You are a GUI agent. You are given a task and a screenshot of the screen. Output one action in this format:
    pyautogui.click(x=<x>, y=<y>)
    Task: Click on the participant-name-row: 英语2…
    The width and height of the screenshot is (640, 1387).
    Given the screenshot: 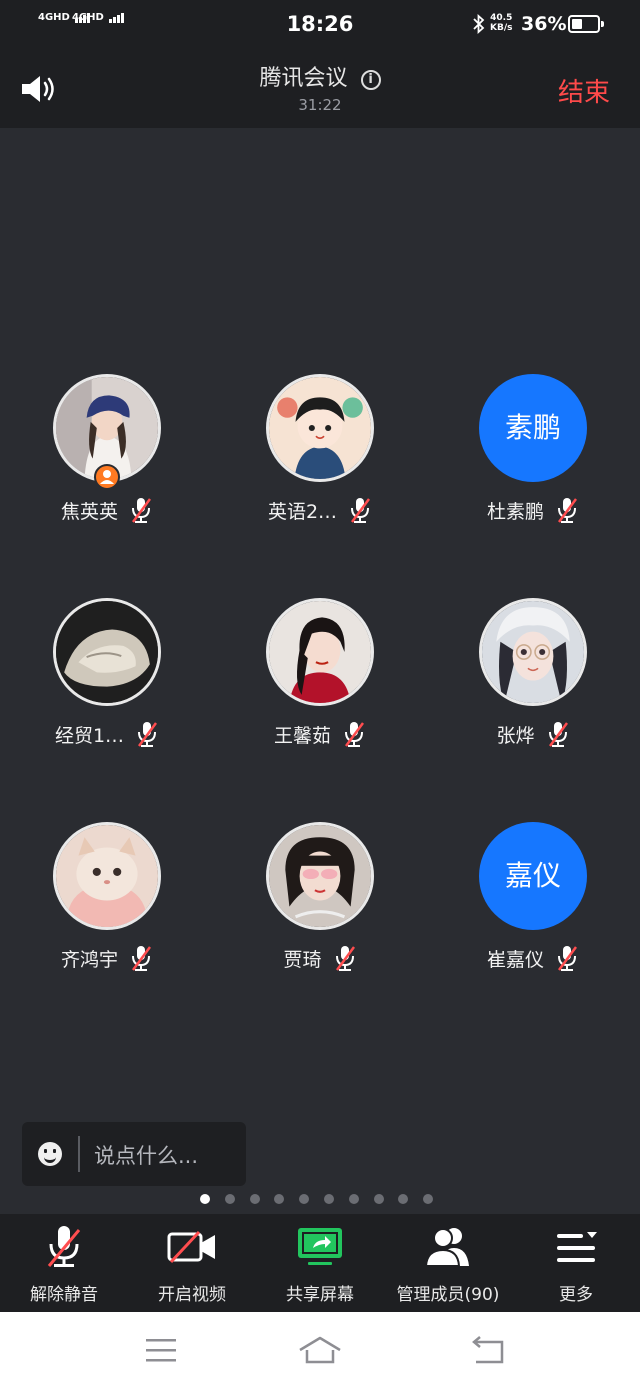 What is the action you would take?
    pyautogui.click(x=319, y=511)
    